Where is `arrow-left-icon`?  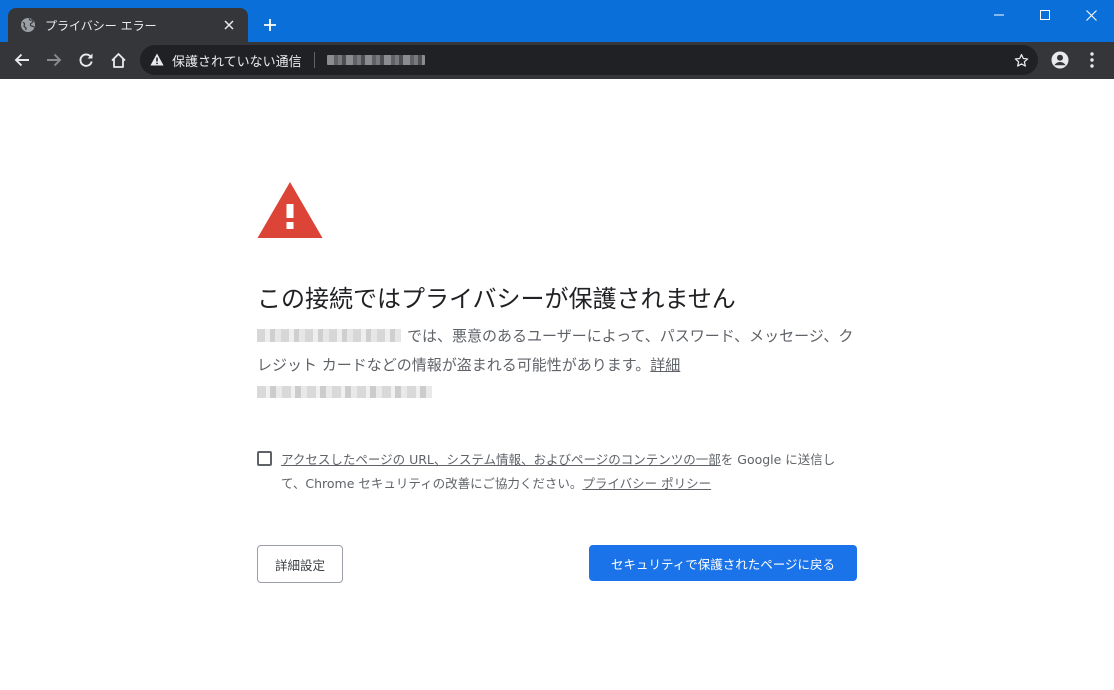
arrow-left-icon is located at coordinates (22, 60).